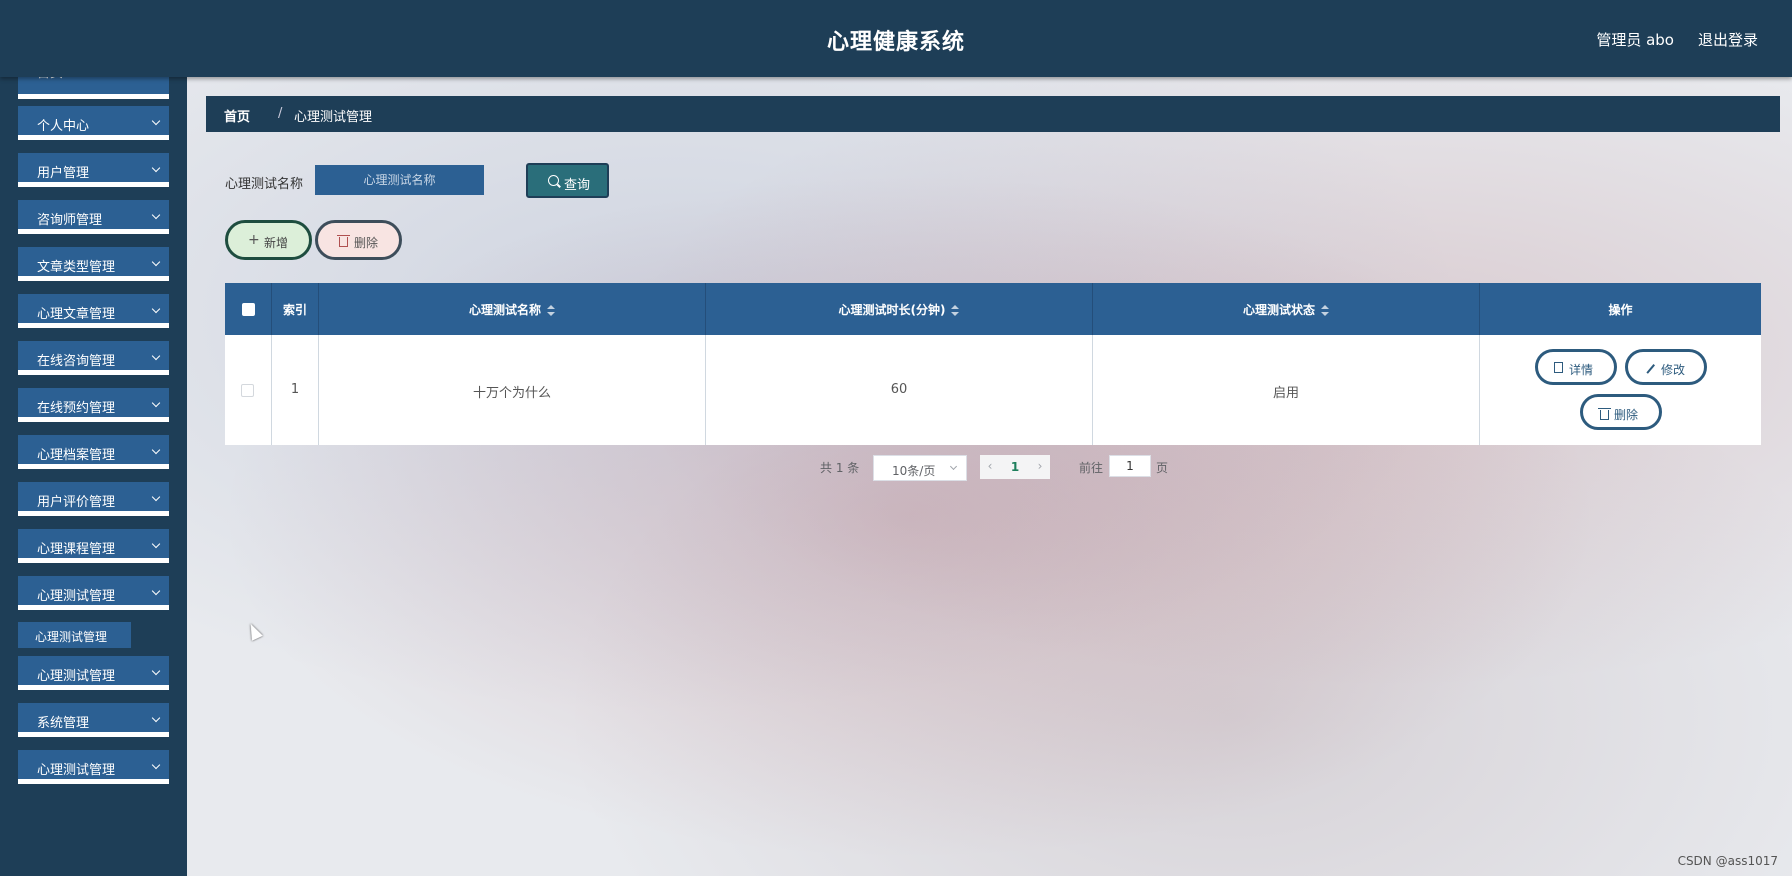  I want to click on sidebar-item-archive-management: 心理档案管理, so click(93, 452).